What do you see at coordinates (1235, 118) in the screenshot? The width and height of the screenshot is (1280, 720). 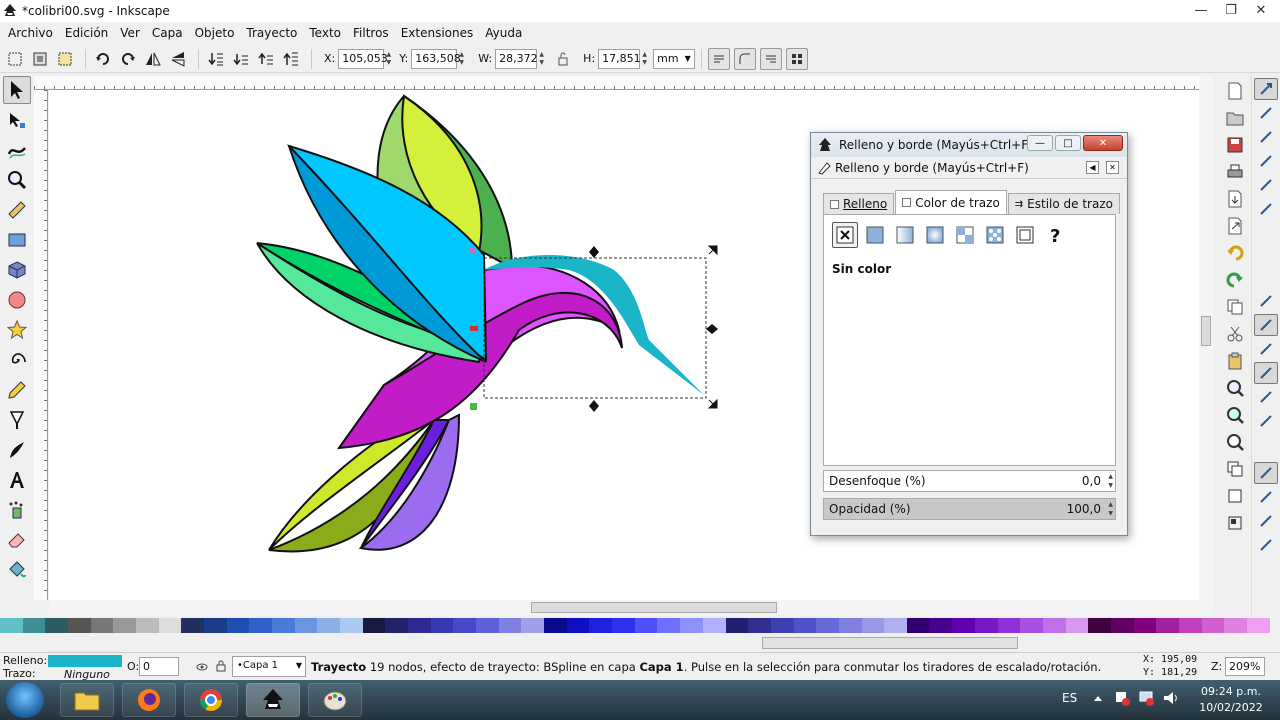 I see `open-button` at bounding box center [1235, 118].